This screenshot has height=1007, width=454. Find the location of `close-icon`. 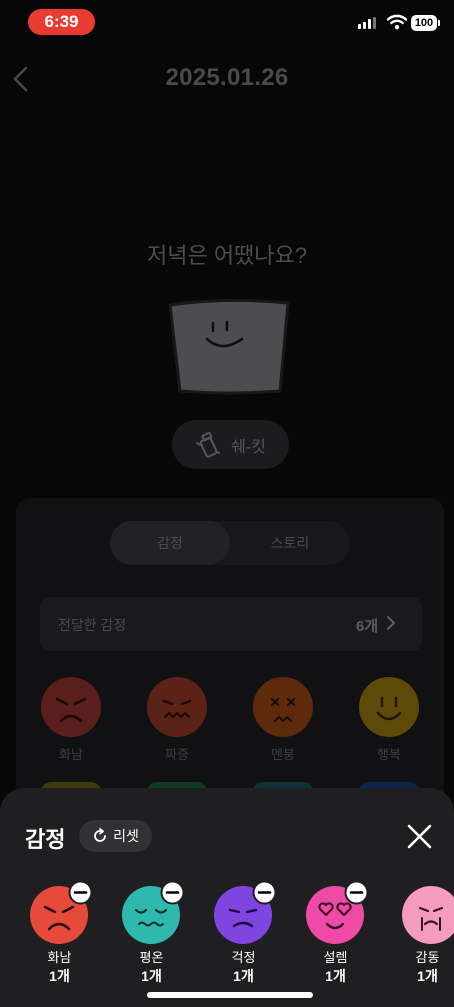

close-icon is located at coordinates (419, 836).